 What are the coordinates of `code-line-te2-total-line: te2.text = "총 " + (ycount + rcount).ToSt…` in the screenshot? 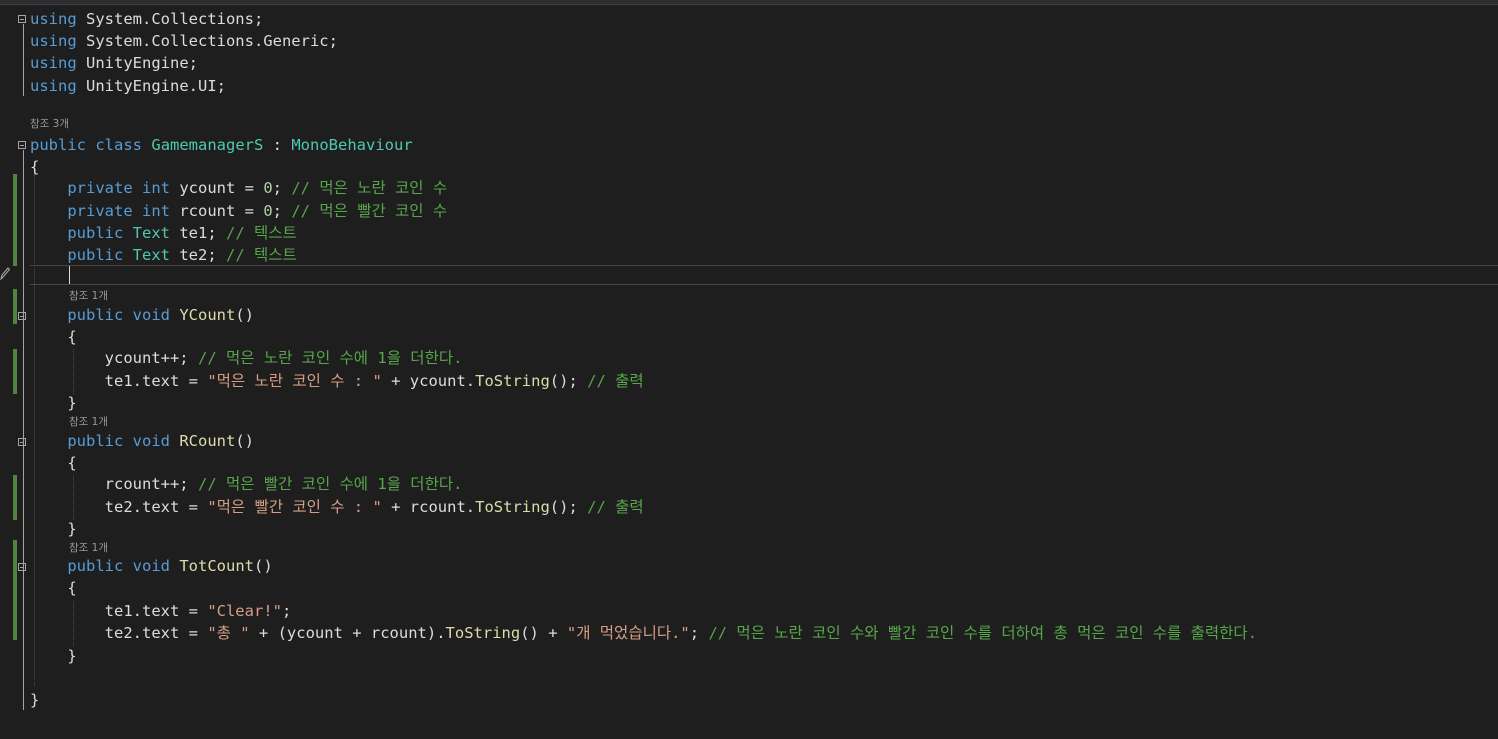 It's located at (643, 633).